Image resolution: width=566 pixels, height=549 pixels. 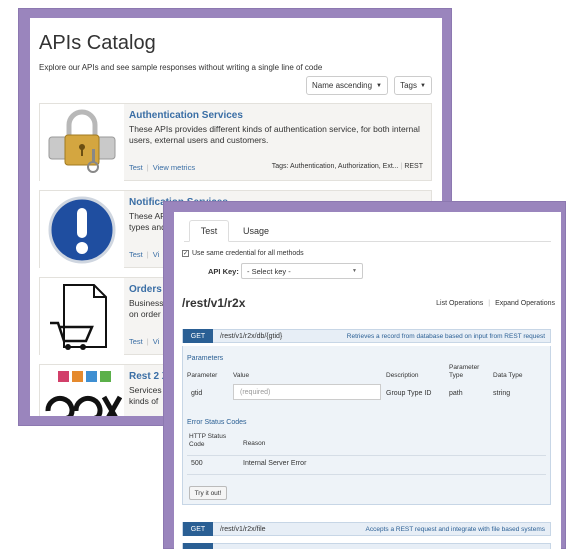 What do you see at coordinates (208, 493) in the screenshot?
I see `try-it-out-button: Try it out!` at bounding box center [208, 493].